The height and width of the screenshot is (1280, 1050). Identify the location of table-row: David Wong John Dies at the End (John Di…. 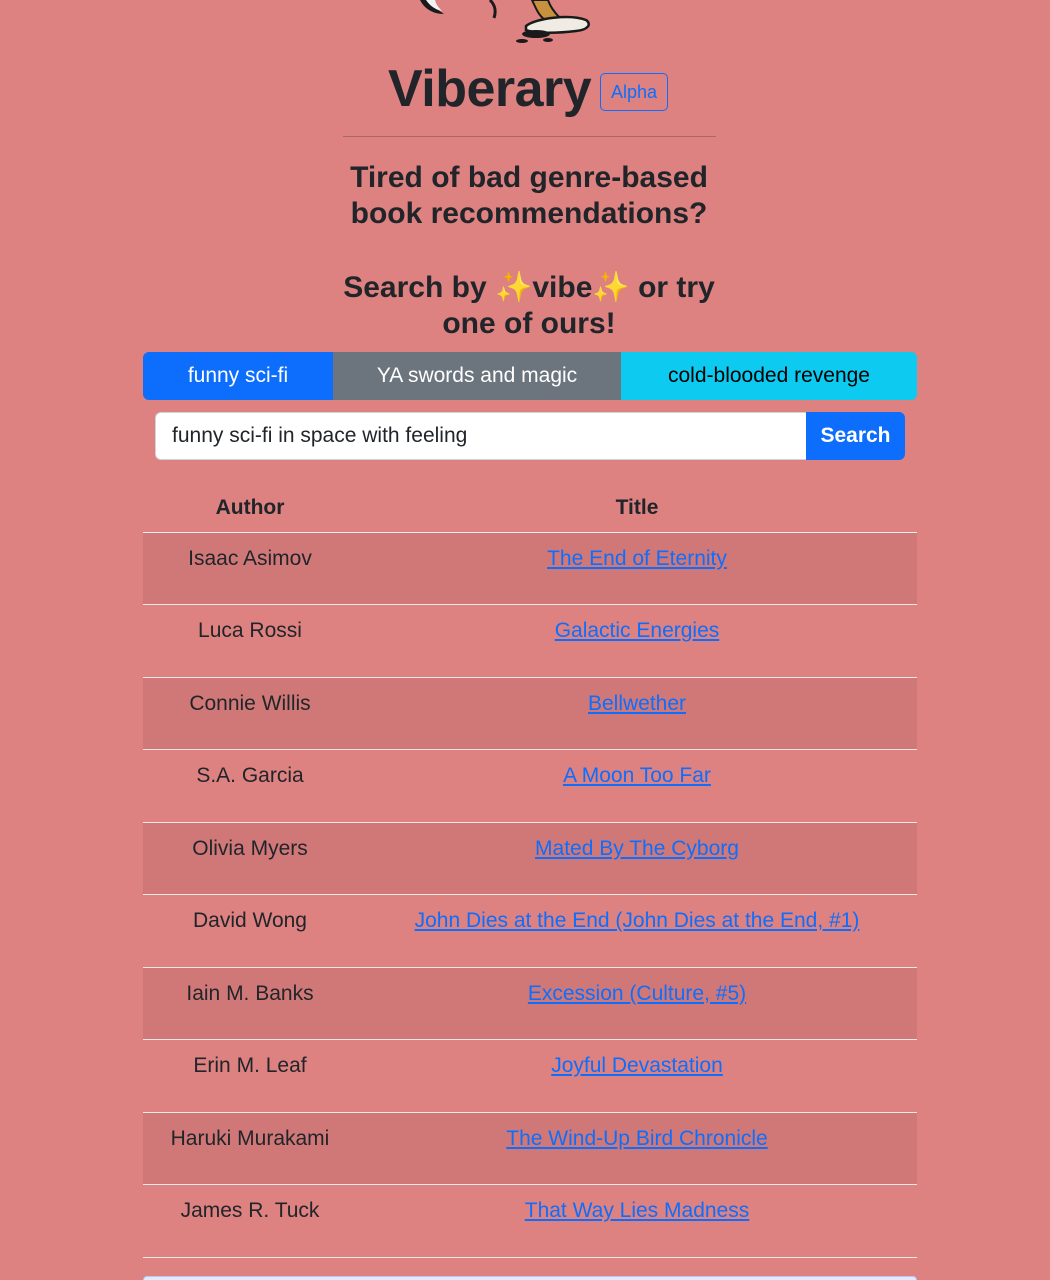
(530, 931).